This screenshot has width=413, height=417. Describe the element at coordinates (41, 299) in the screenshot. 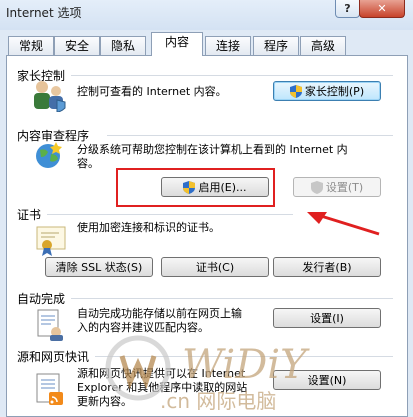

I see `autocomplete-group-title: 自动完成` at that location.